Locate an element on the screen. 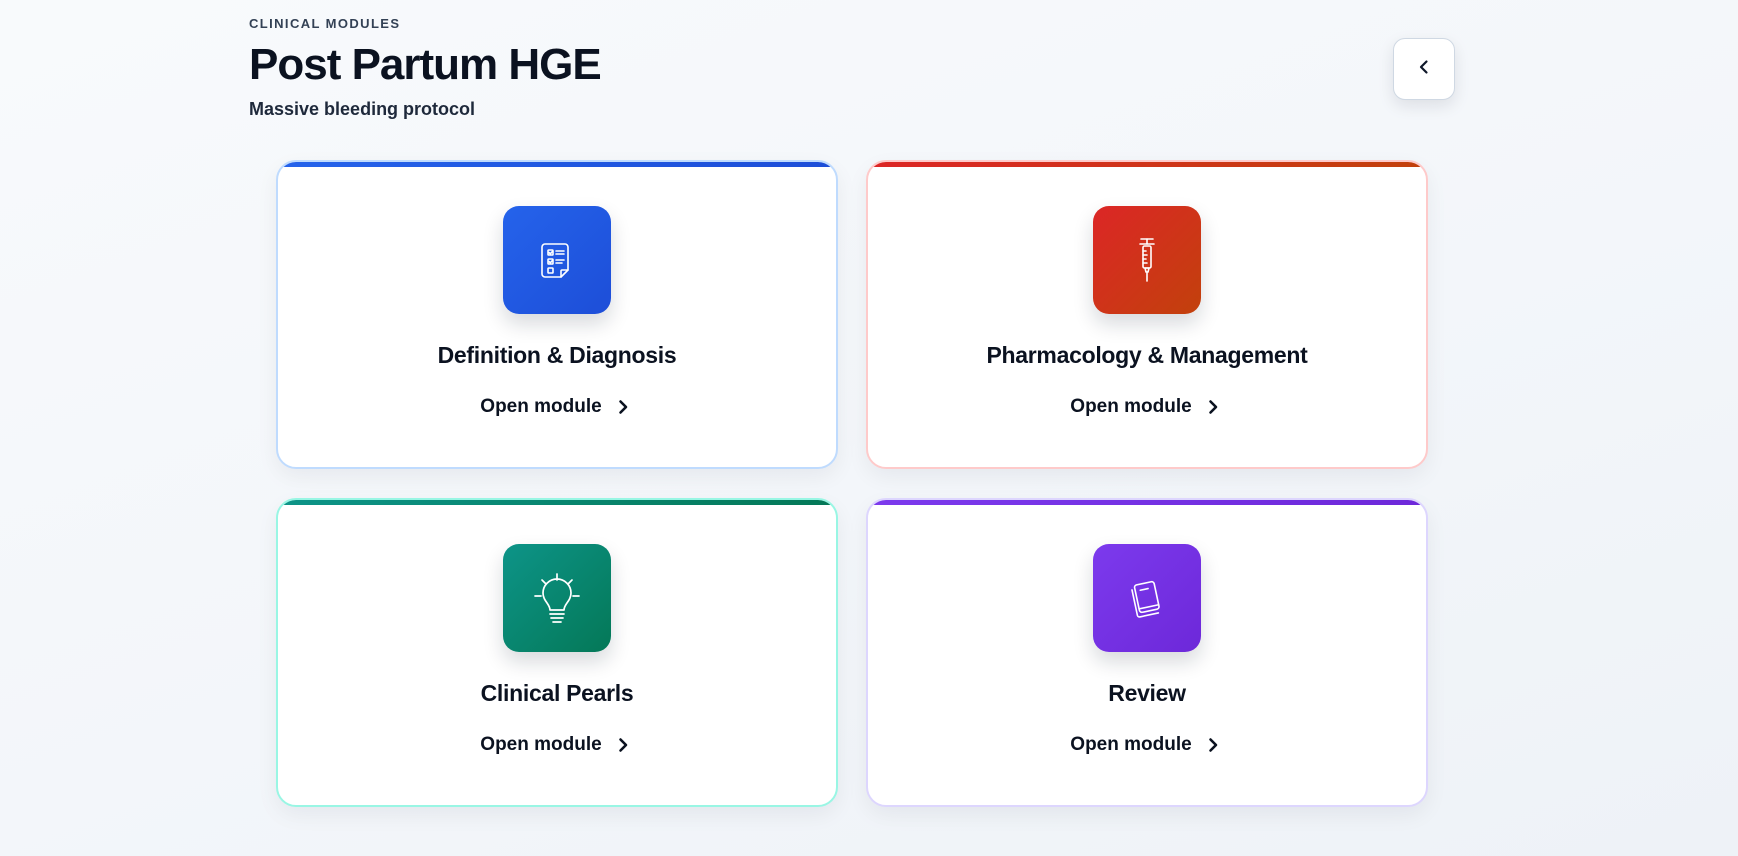  back-button is located at coordinates (1424, 69).